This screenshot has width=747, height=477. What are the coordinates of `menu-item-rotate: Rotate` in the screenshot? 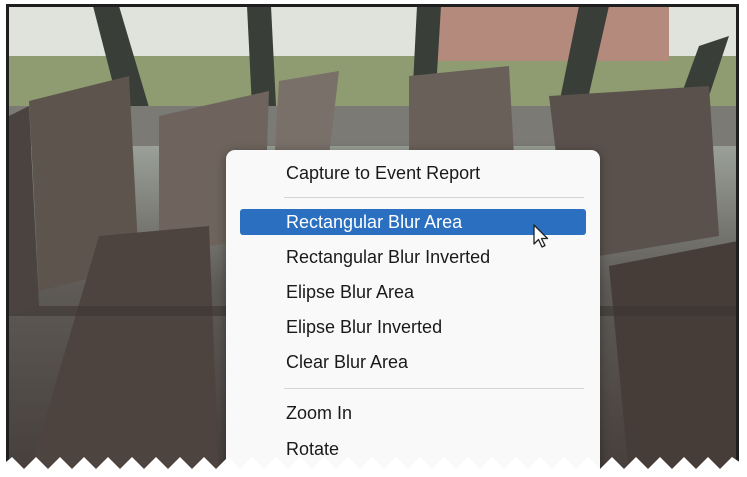 It's located at (413, 449).